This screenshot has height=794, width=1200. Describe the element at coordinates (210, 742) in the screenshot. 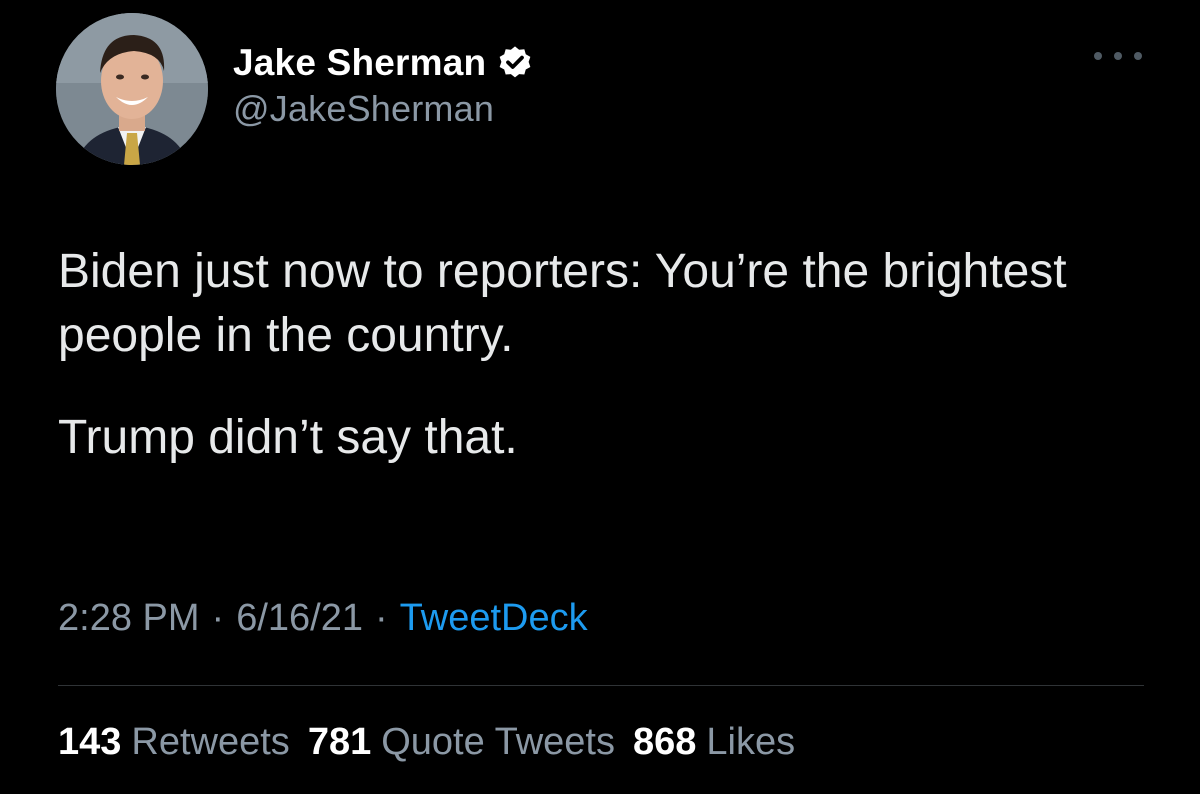

I see `retweets-label: Retweets` at that location.